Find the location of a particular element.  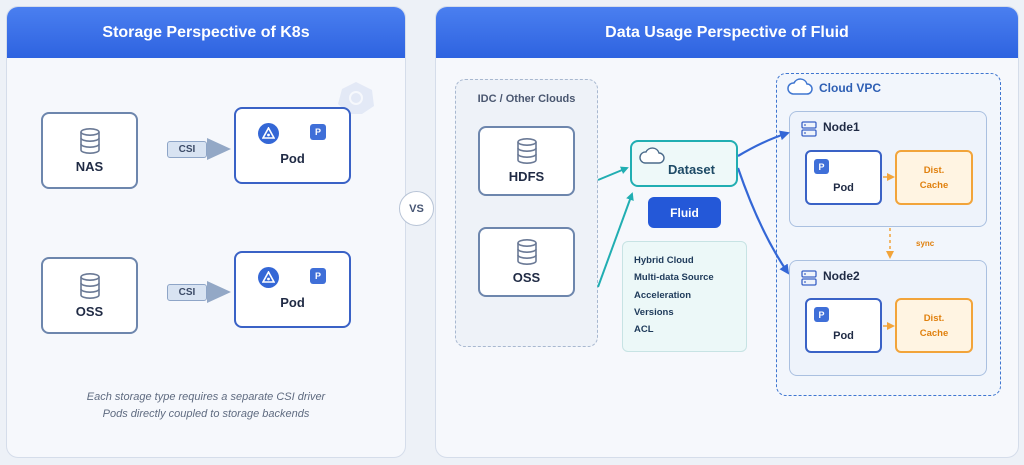

cloud-icon is located at coordinates (652, 155).